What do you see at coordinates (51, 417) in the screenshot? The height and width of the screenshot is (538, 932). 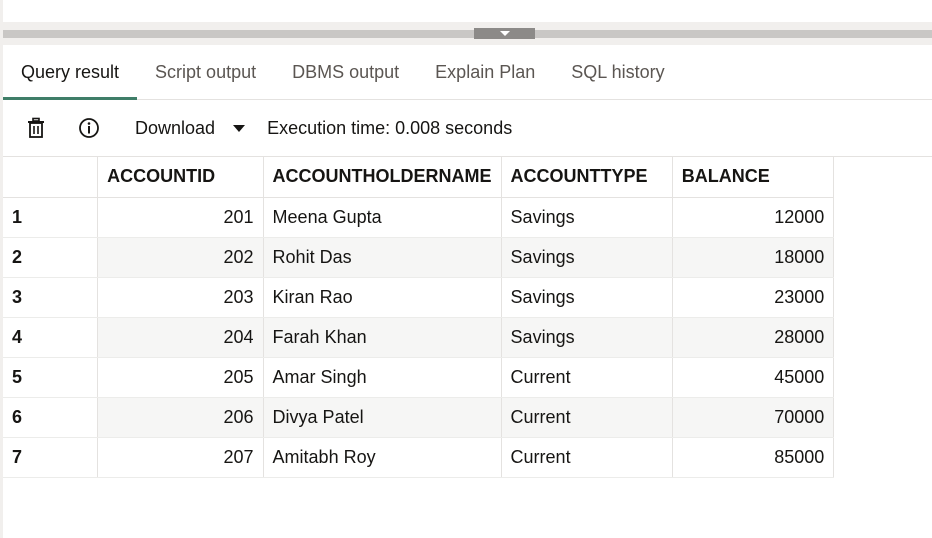 I see `row-number: 6` at bounding box center [51, 417].